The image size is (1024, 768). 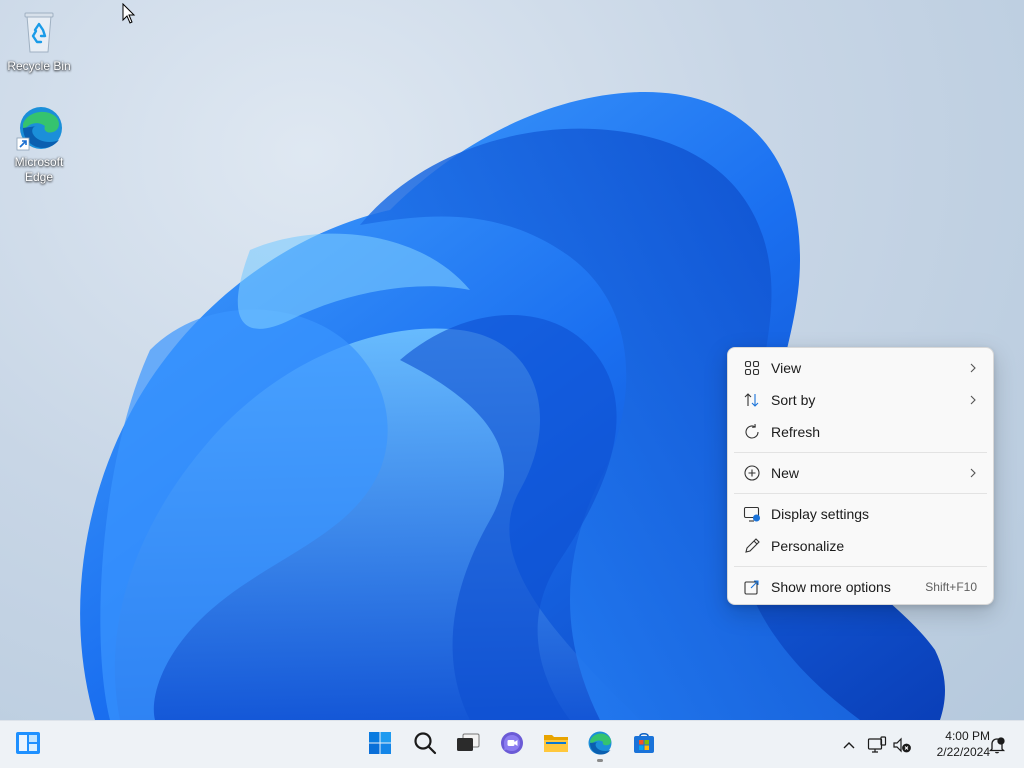 I want to click on volume-muted-icon, so click(x=902, y=745).